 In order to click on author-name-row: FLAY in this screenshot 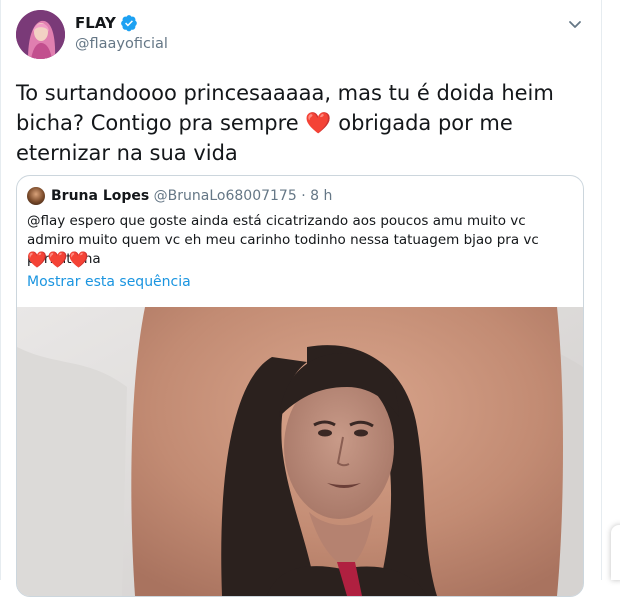, I will do `click(106, 23)`.